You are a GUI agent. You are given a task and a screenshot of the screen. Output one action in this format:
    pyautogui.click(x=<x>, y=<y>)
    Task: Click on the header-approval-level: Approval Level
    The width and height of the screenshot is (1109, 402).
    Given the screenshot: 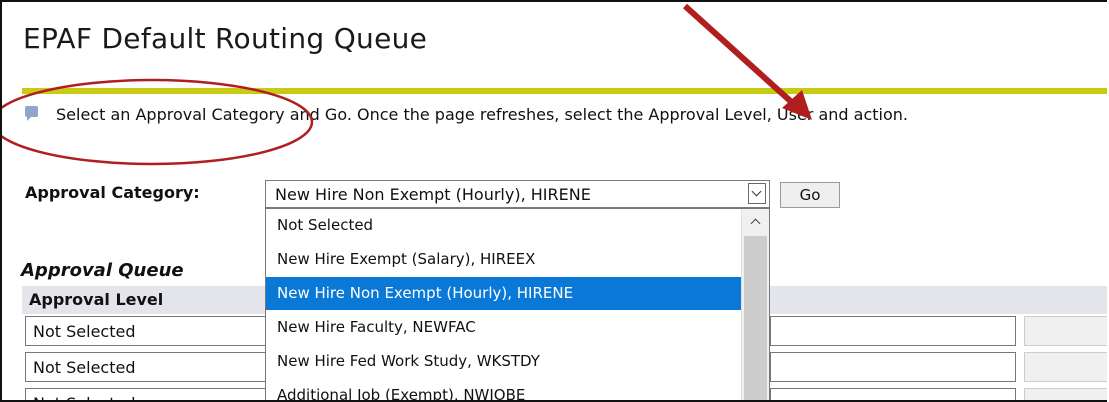 What is the action you would take?
    pyautogui.click(x=96, y=299)
    